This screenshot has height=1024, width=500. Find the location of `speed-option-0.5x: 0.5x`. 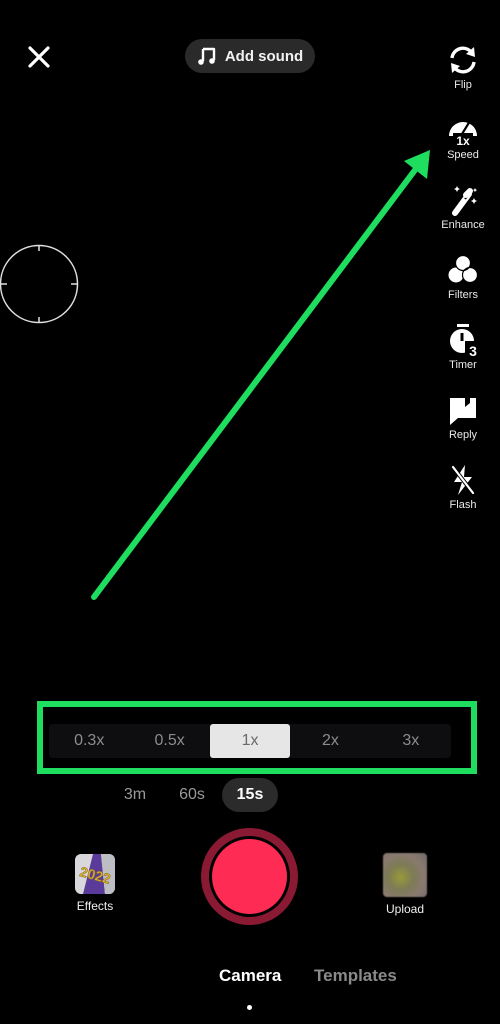

speed-option-0.5x: 0.5x is located at coordinates (169, 741).